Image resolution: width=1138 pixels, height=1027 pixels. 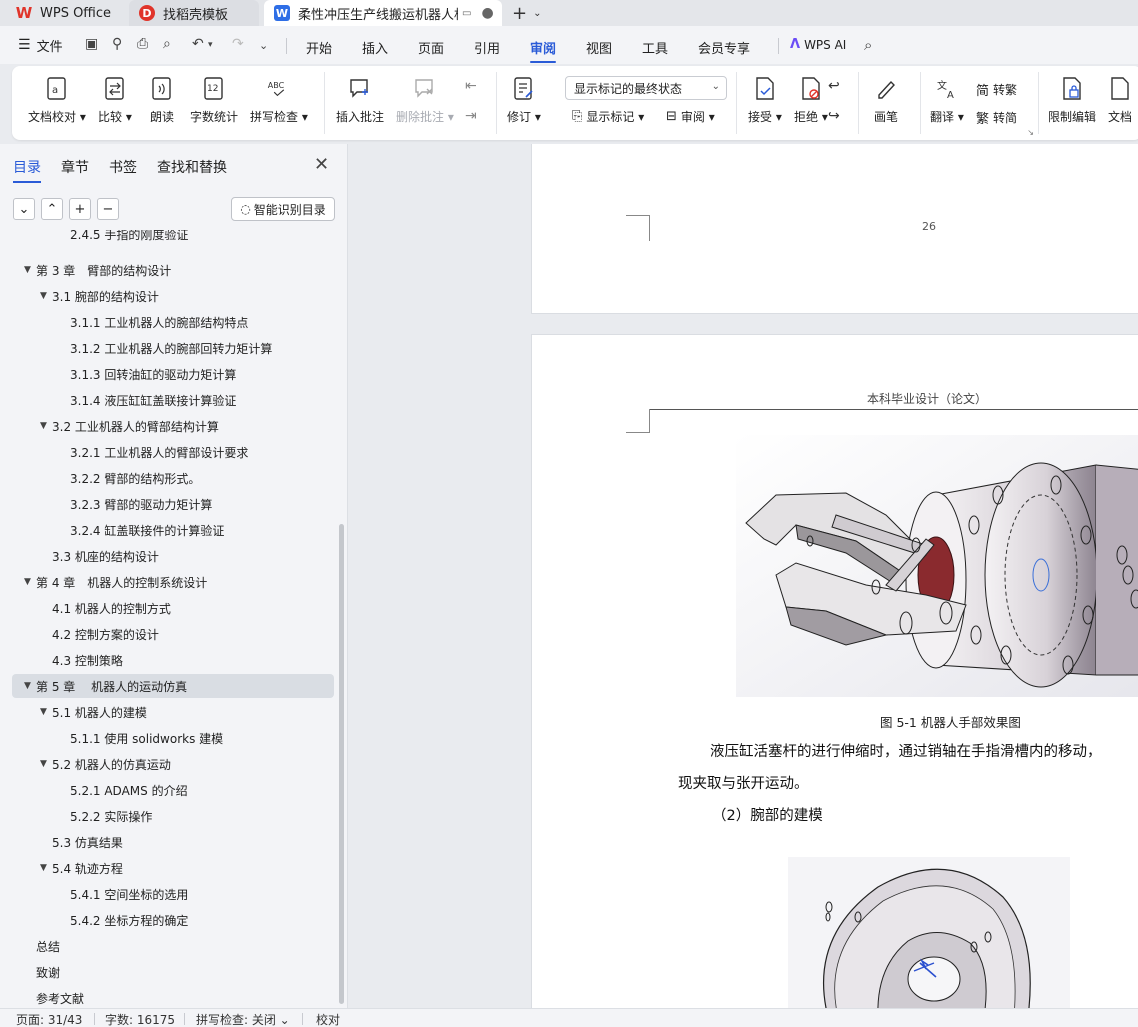 I want to click on collapse-all-button: ⌄, so click(x=24, y=209).